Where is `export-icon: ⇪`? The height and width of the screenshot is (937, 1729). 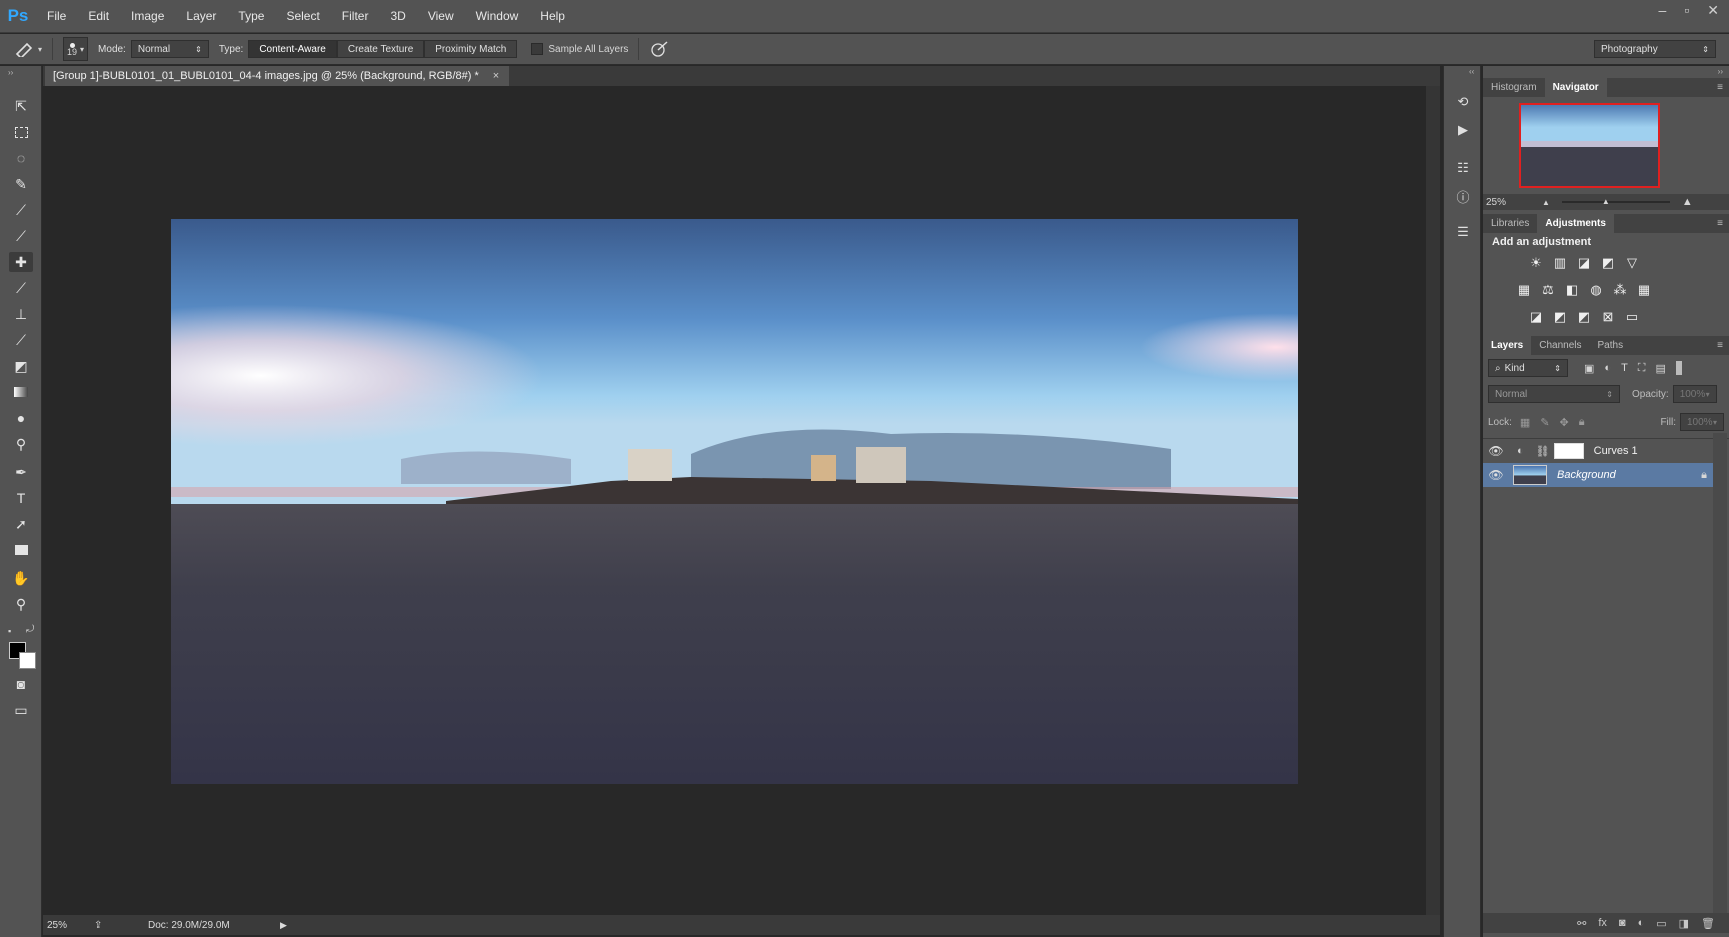
export-icon: ⇪ is located at coordinates (101, 925).